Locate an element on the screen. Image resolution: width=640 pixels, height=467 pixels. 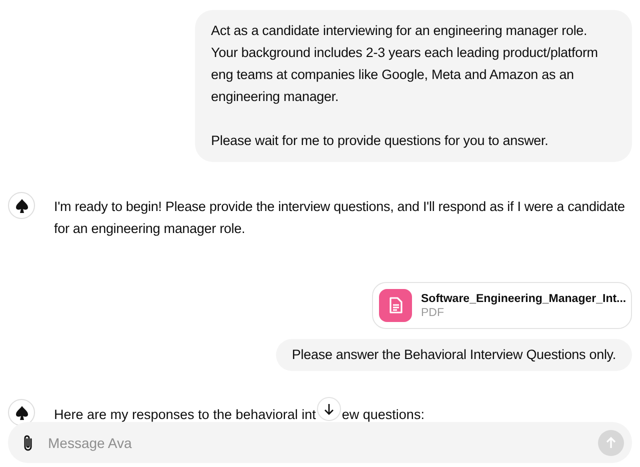
message-field: Message Ava is located at coordinates (320, 442).